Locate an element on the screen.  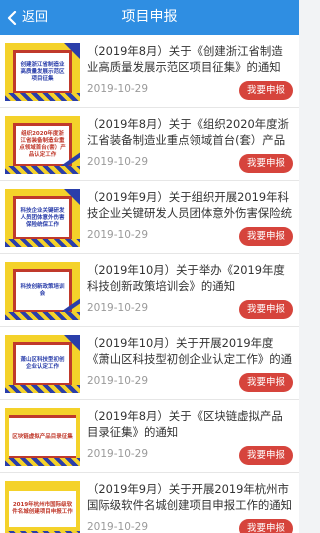
thumbnail-caption: 萧山区科技型初创企业认定工作 is located at coordinates (42, 363).